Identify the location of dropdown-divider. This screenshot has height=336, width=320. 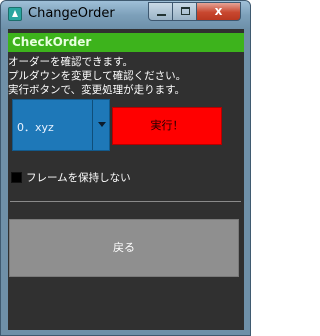
(92, 125).